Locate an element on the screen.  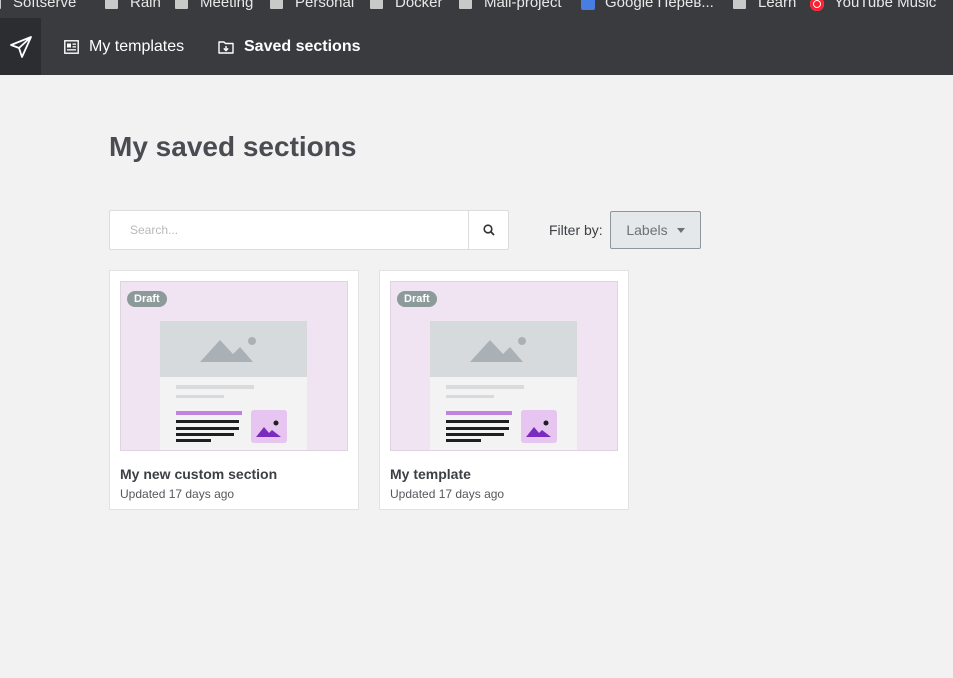
labels-filter-dropdown: Labels is located at coordinates (655, 230).